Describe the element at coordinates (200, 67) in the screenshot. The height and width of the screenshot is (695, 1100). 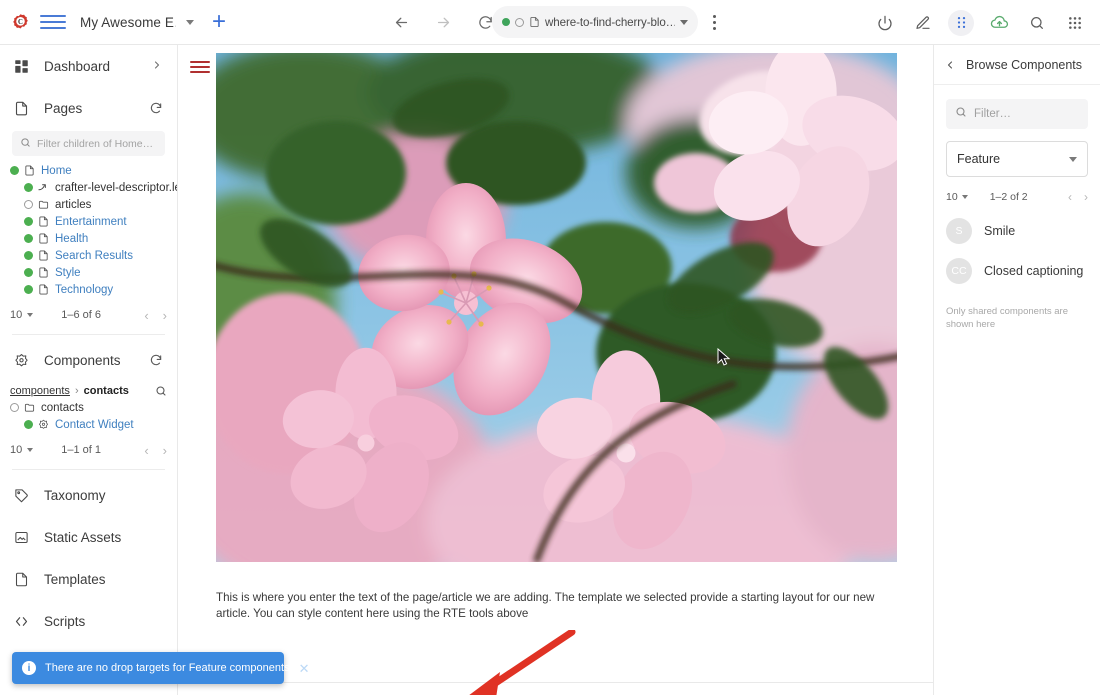
I see `drag-handle-icon` at that location.